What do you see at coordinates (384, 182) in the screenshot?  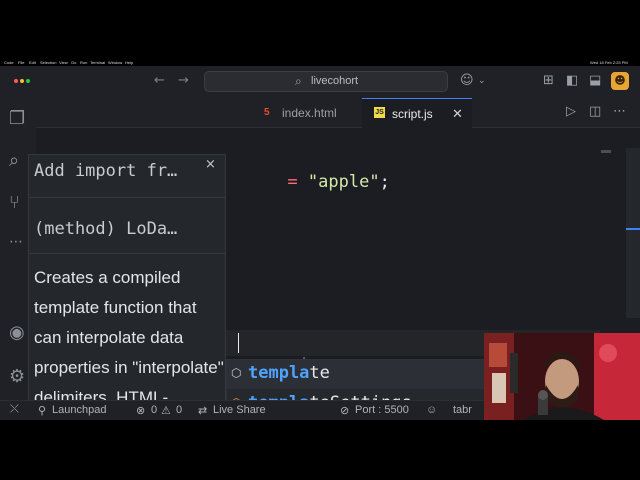 I see `punctuation-token: ;` at bounding box center [384, 182].